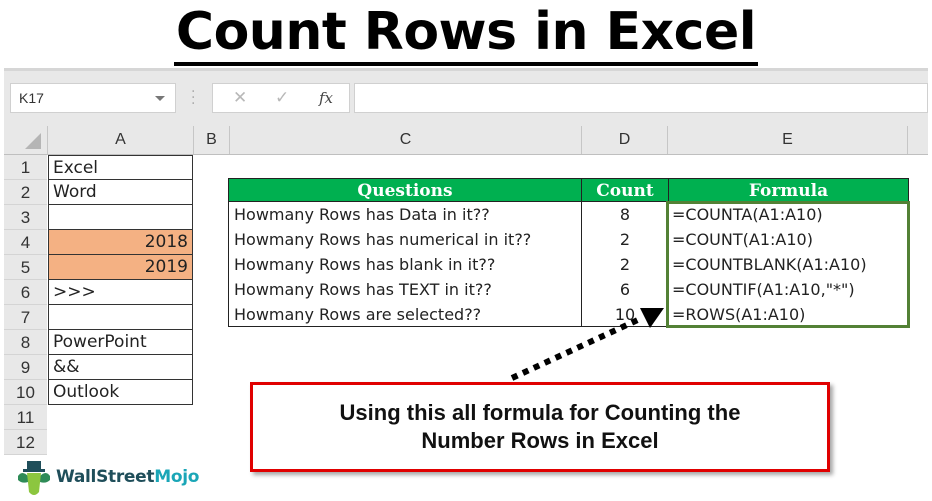 This screenshot has height=501, width=932. Describe the element at coordinates (540, 440) in the screenshot. I see `callout-line-2: Number Rows in Excel` at that location.